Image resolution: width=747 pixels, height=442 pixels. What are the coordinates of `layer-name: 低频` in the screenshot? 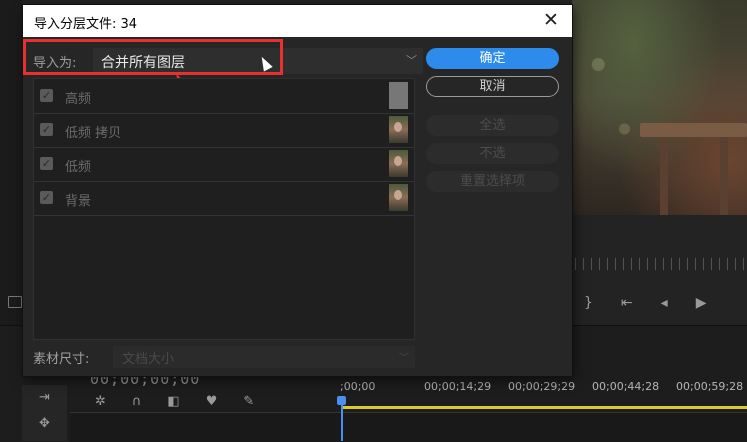 It's located at (78, 167).